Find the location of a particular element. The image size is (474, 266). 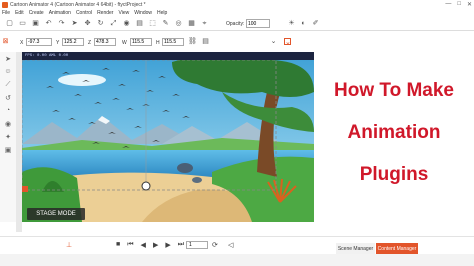

z-input is located at coordinates (105, 42).